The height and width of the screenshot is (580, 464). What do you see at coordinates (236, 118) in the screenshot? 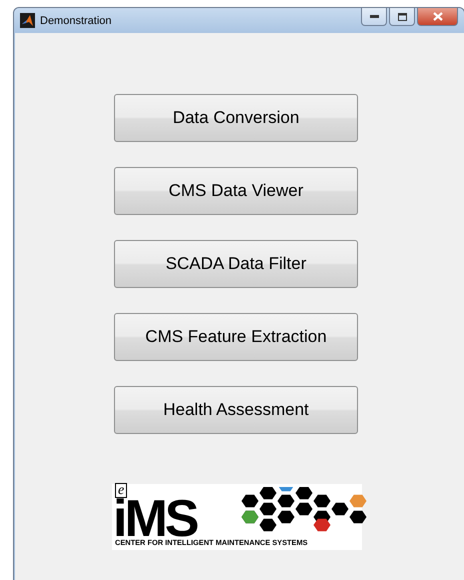
I see `menu-button: Data Conversion` at bounding box center [236, 118].